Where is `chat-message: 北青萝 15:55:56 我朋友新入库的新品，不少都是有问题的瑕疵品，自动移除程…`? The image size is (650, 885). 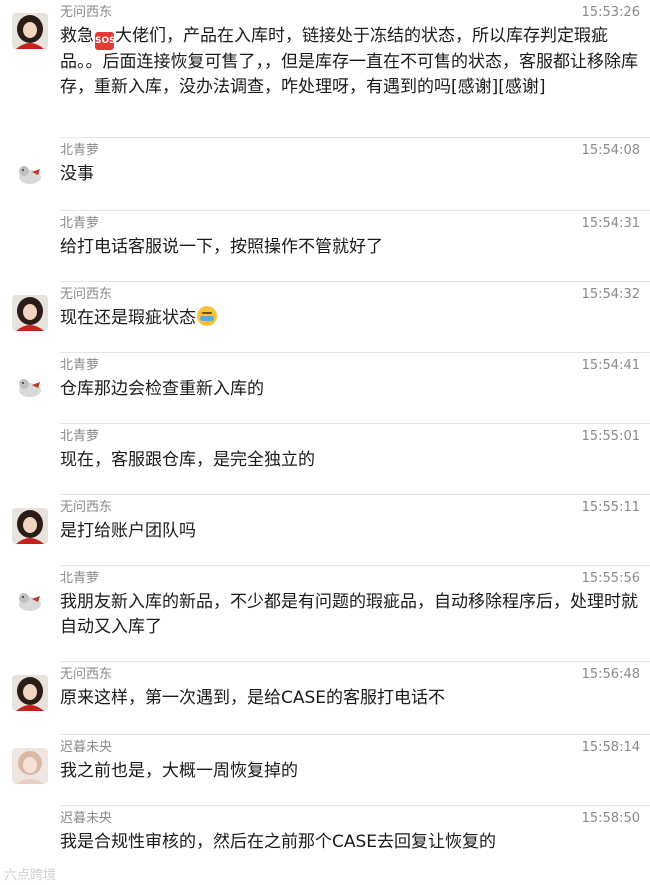
chat-message: 北青萝 15:55:56 我朋友新入库的新品，不少都是有问题的瑕疵品，自动移除程… is located at coordinates (325, 613).